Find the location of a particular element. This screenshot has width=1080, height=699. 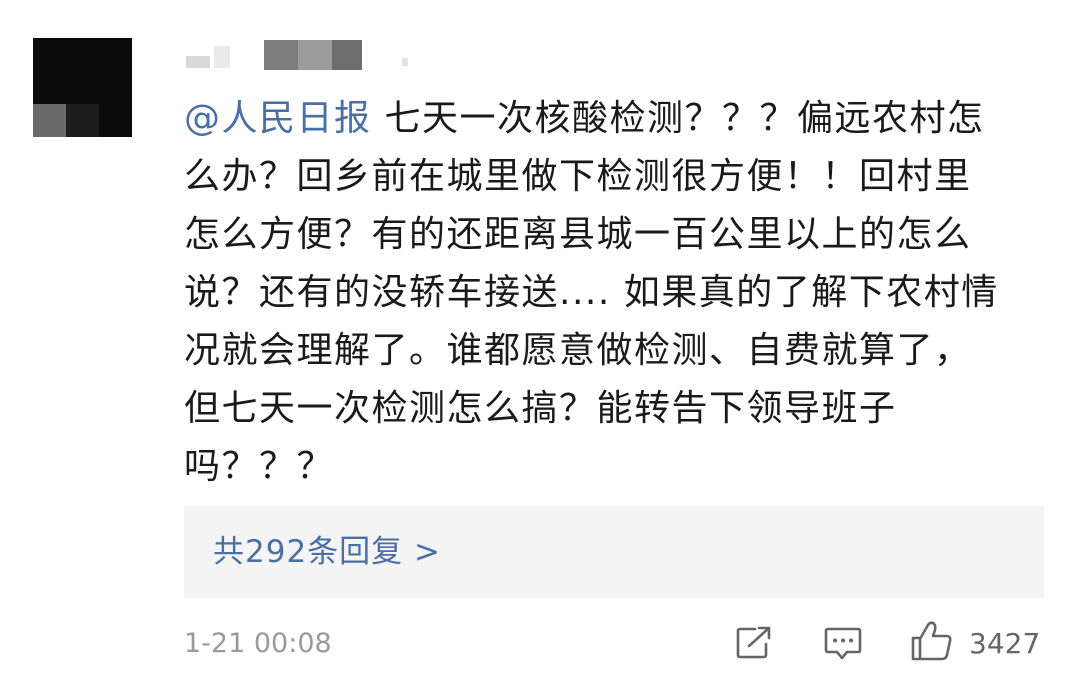

share-icon is located at coordinates (753, 642).